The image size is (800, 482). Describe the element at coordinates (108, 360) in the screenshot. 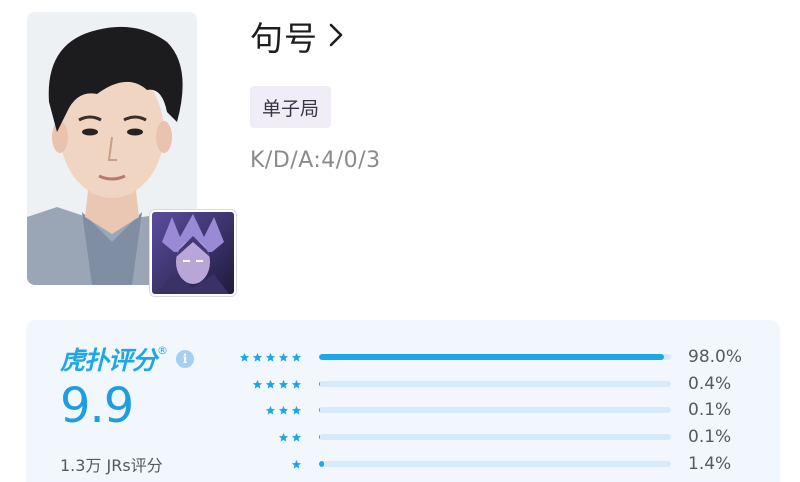

I see `brand-logo-text: 虎扑评分` at that location.